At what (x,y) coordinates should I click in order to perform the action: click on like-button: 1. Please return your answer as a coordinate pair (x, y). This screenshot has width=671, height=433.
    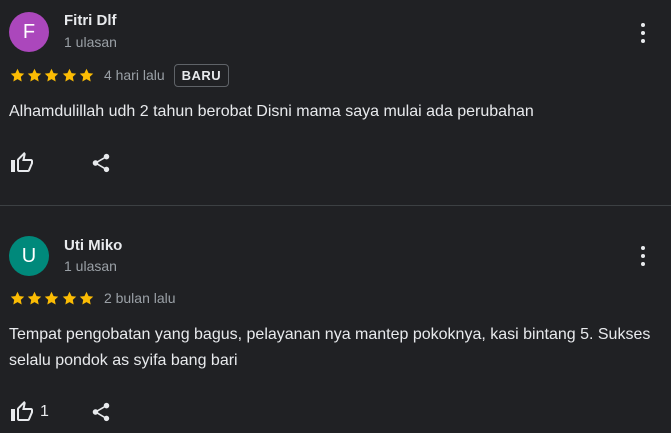
    Looking at the image, I should click on (29, 412).